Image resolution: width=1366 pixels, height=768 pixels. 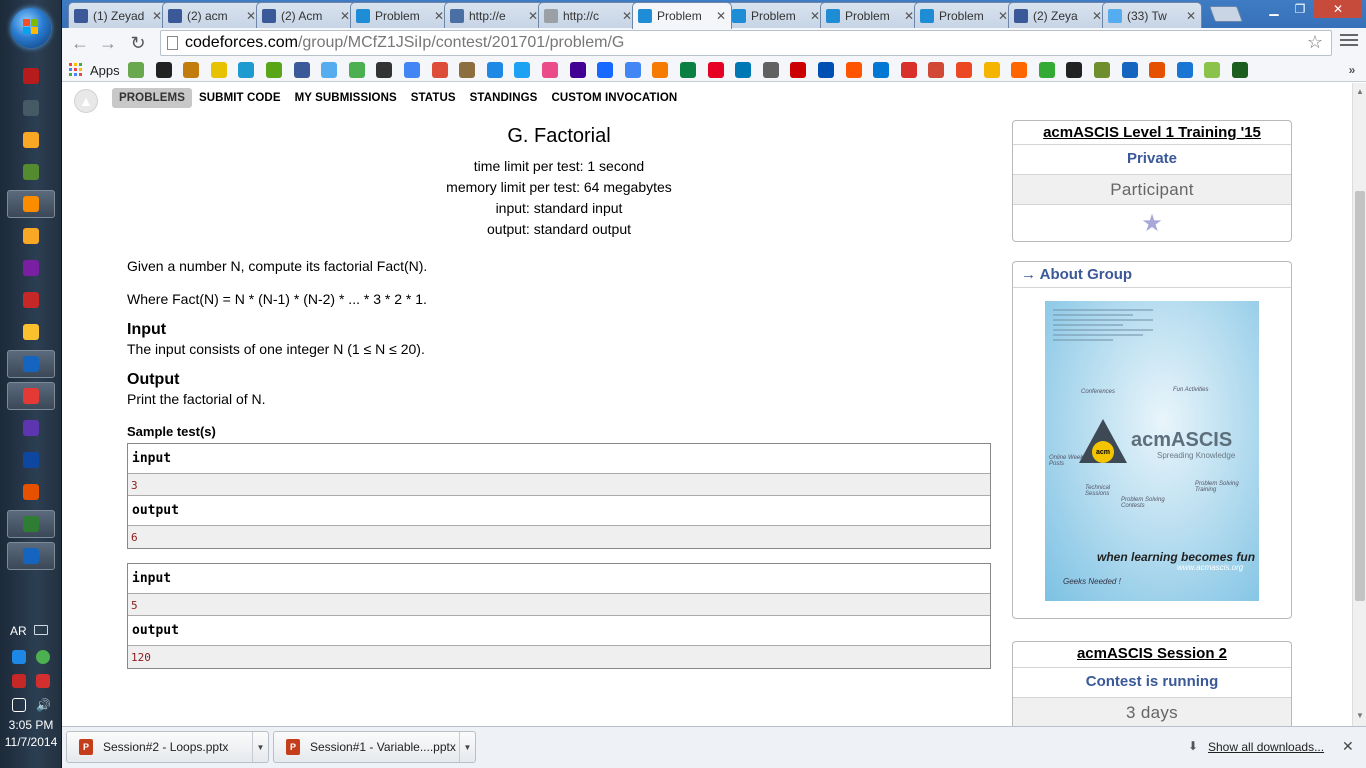 I want to click on more-bookmarks-icon: », so click(x=1352, y=70).